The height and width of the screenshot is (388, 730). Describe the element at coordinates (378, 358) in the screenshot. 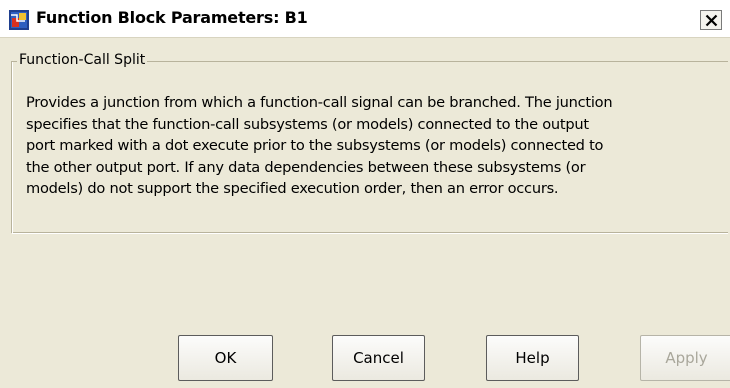

I see `cancel-button: Cancel` at that location.